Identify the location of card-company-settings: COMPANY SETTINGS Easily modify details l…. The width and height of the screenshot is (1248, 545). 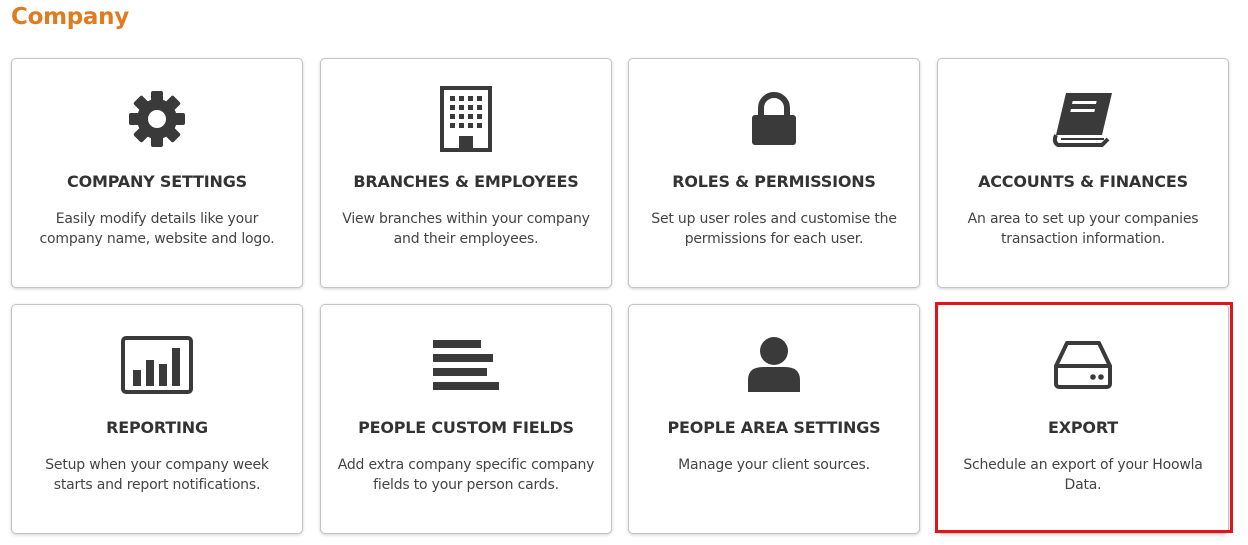
(157, 173).